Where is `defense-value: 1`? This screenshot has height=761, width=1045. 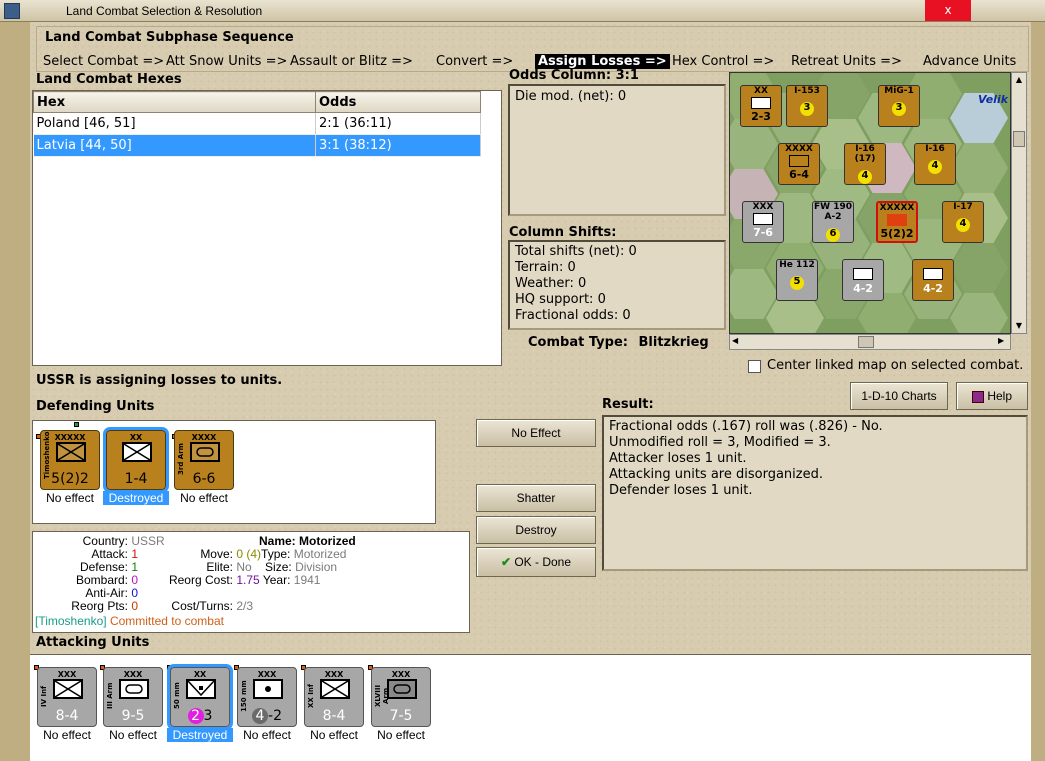 defense-value: 1 is located at coordinates (135, 567).